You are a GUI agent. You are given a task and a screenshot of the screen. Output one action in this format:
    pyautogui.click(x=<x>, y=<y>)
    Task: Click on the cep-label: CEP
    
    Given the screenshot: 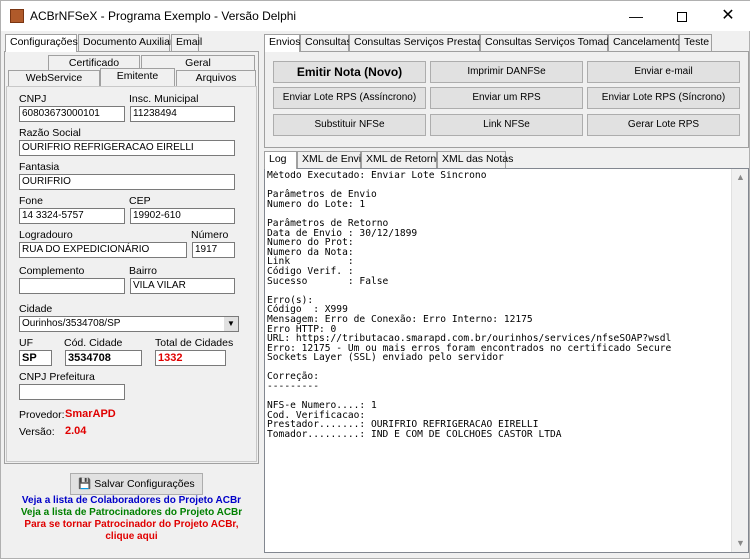 What is the action you would take?
    pyautogui.click(x=140, y=201)
    